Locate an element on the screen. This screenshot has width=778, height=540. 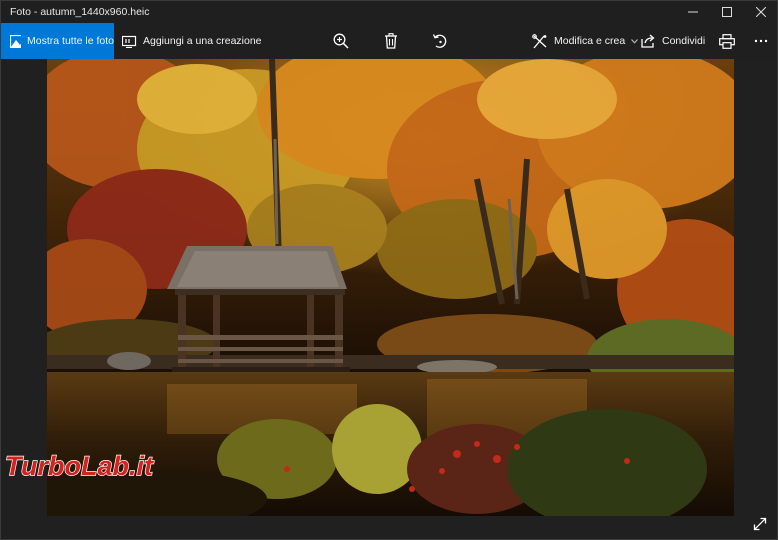
delete-button is located at coordinates (391, 41).